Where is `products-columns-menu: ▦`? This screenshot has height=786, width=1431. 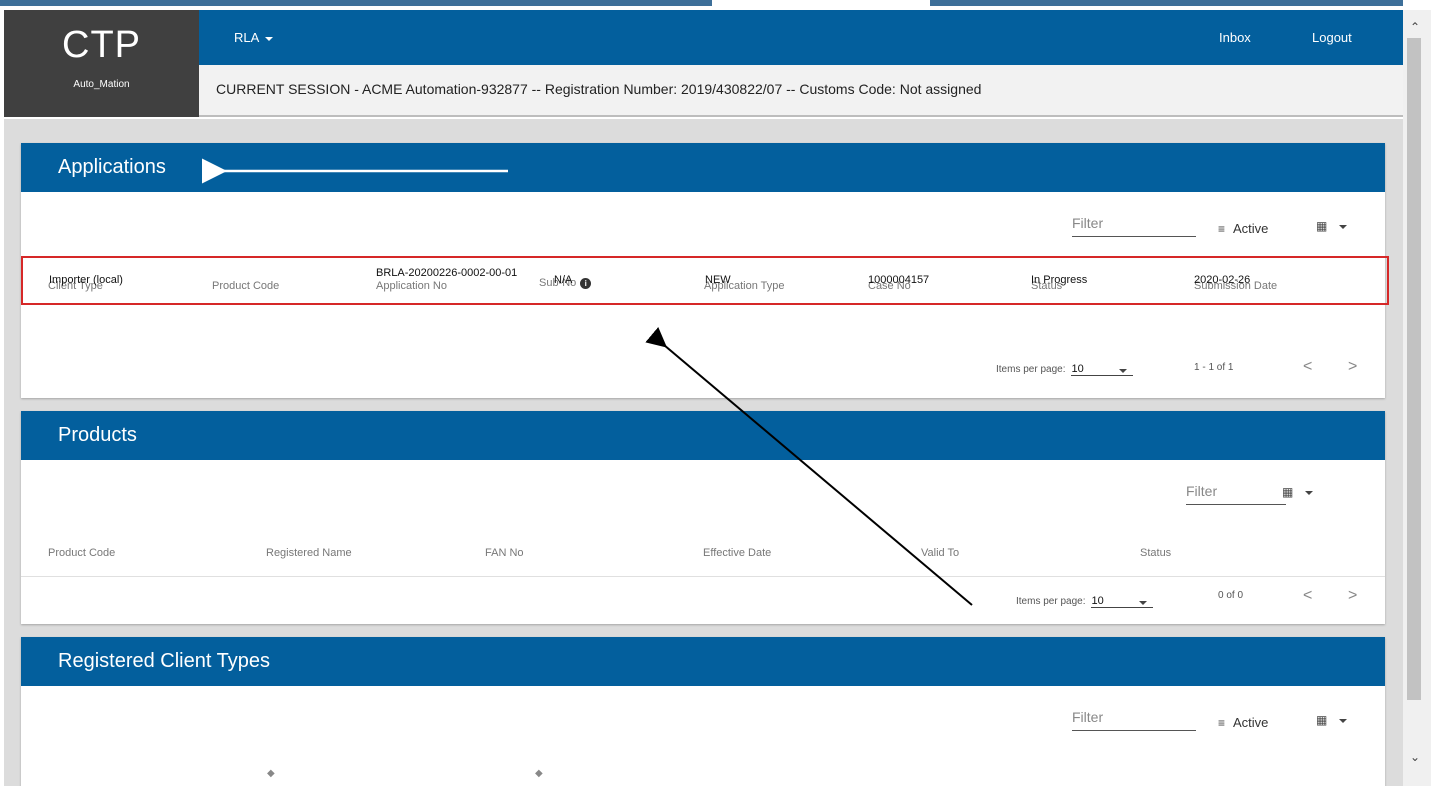 products-columns-menu: ▦ is located at coordinates (1298, 492).